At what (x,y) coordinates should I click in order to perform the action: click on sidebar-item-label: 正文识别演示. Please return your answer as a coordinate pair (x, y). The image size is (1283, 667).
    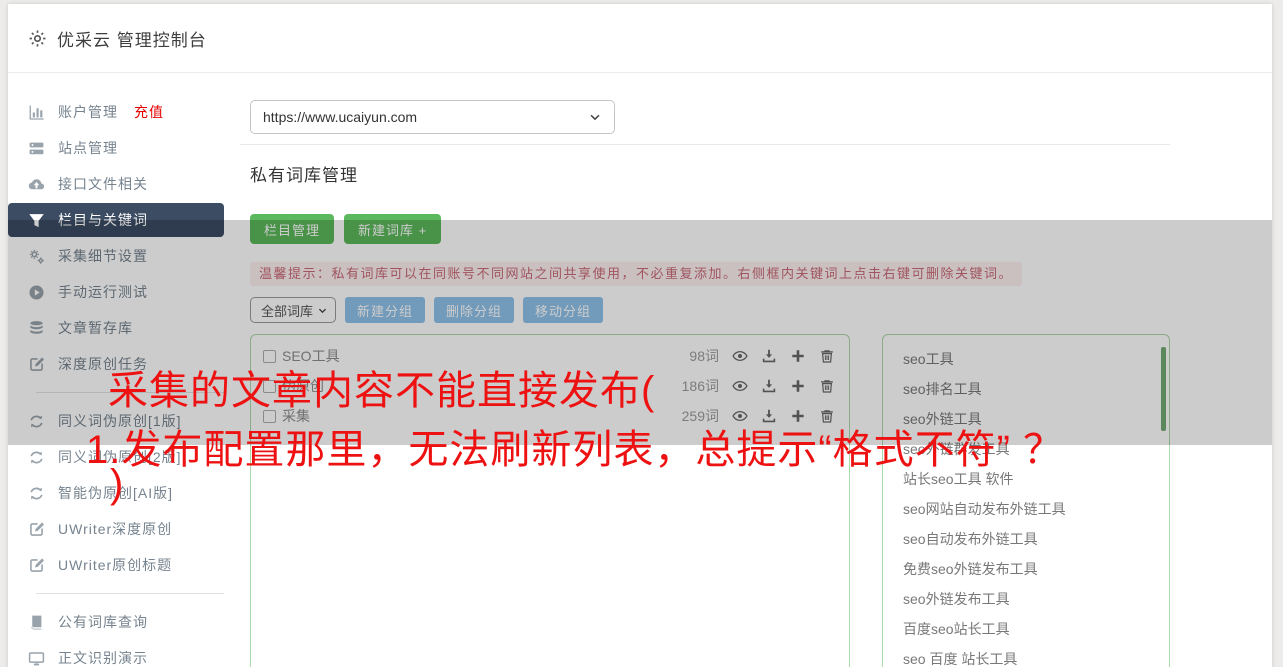
    Looking at the image, I should click on (103, 658).